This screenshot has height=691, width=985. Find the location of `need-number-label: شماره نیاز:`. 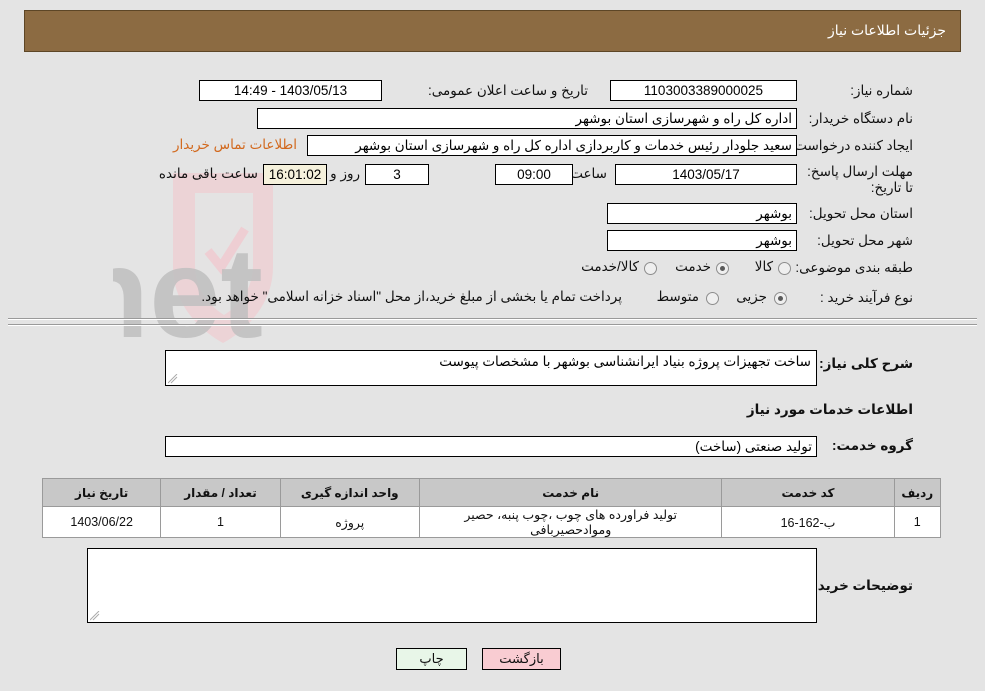

need-number-label: شماره نیاز: is located at coordinates (881, 90).